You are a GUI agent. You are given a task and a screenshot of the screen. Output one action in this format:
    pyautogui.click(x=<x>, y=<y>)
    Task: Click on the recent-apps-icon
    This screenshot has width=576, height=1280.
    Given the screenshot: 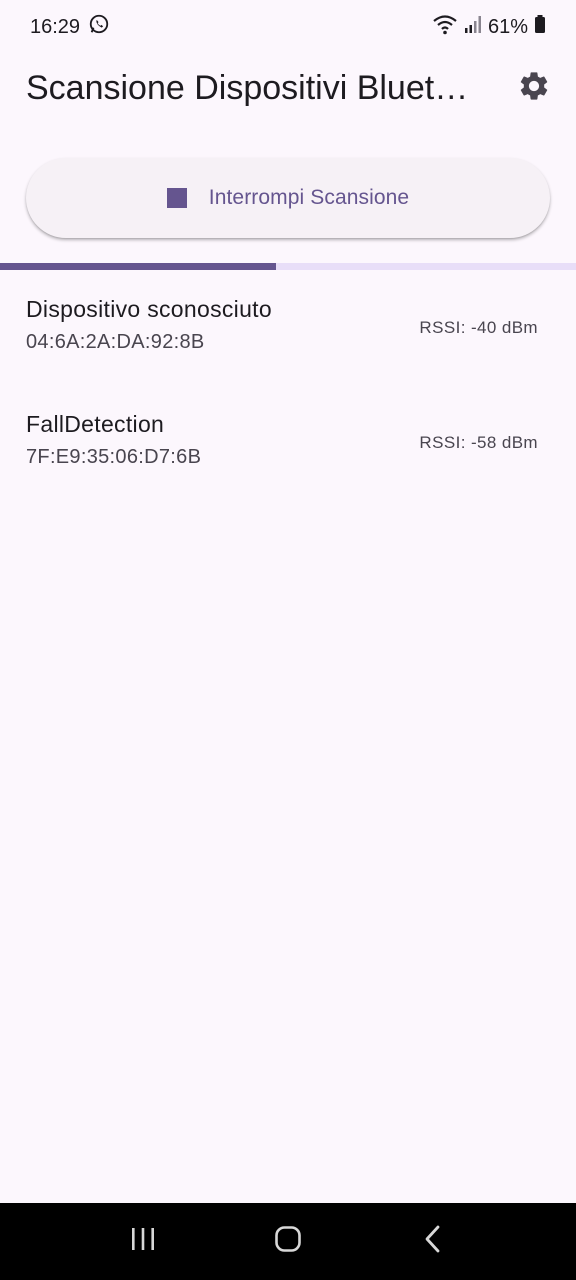 What is the action you would take?
    pyautogui.click(x=143, y=1241)
    